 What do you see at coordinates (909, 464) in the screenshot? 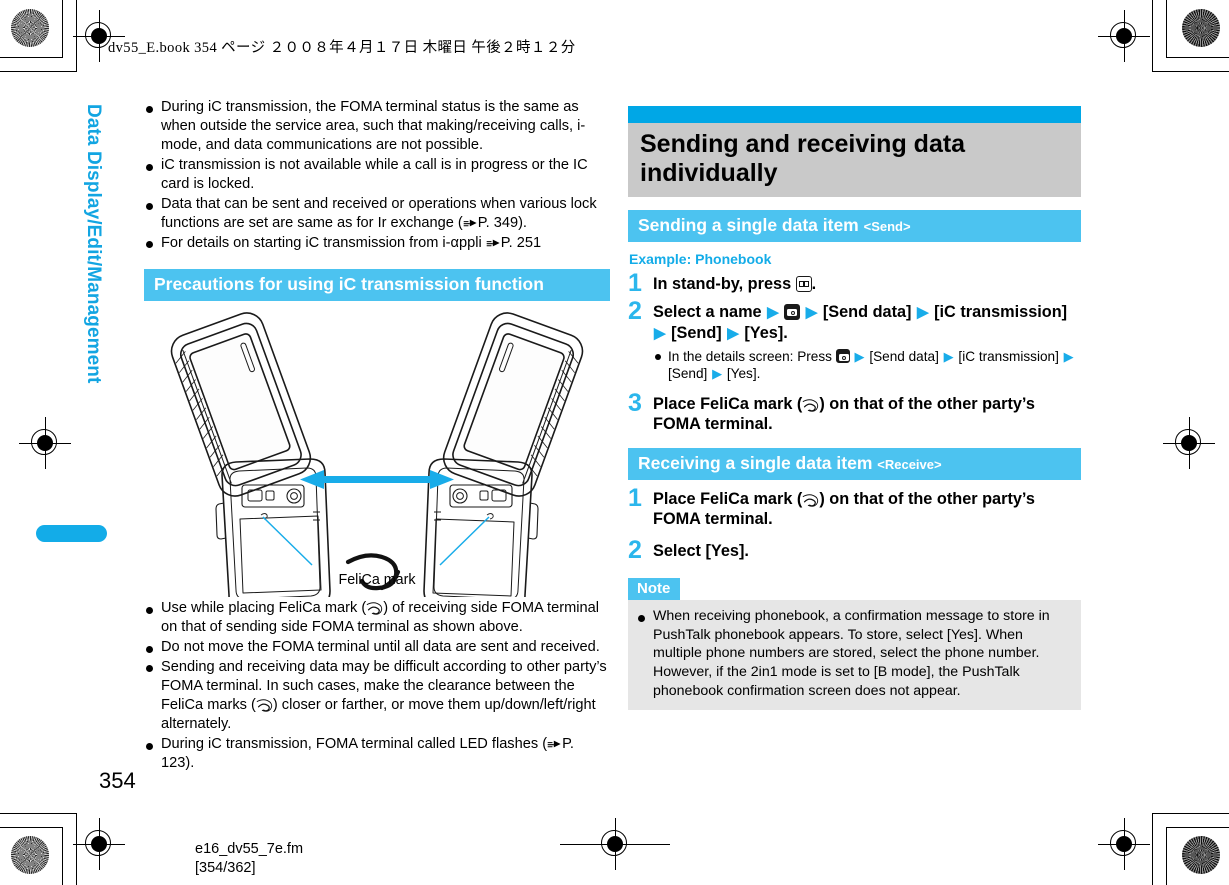
I see `section-bar-receive-tag: <Receive>` at bounding box center [909, 464].